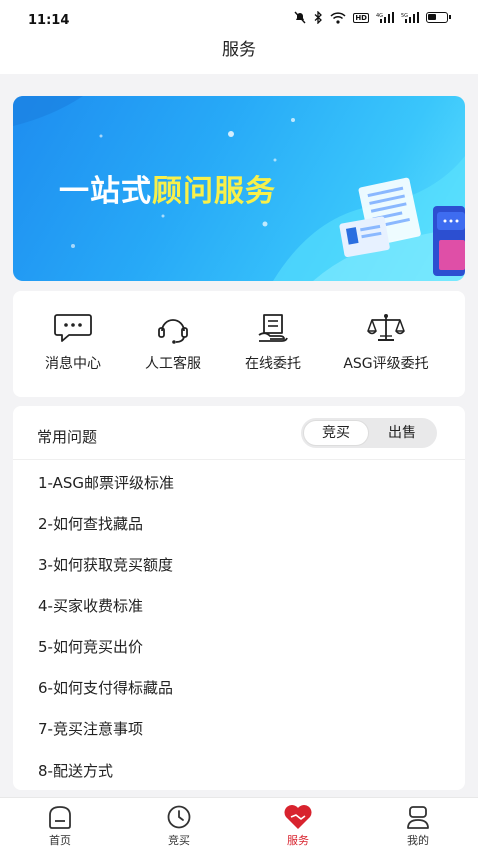 The image size is (478, 850). What do you see at coordinates (73, 328) in the screenshot?
I see `message-icon` at bounding box center [73, 328].